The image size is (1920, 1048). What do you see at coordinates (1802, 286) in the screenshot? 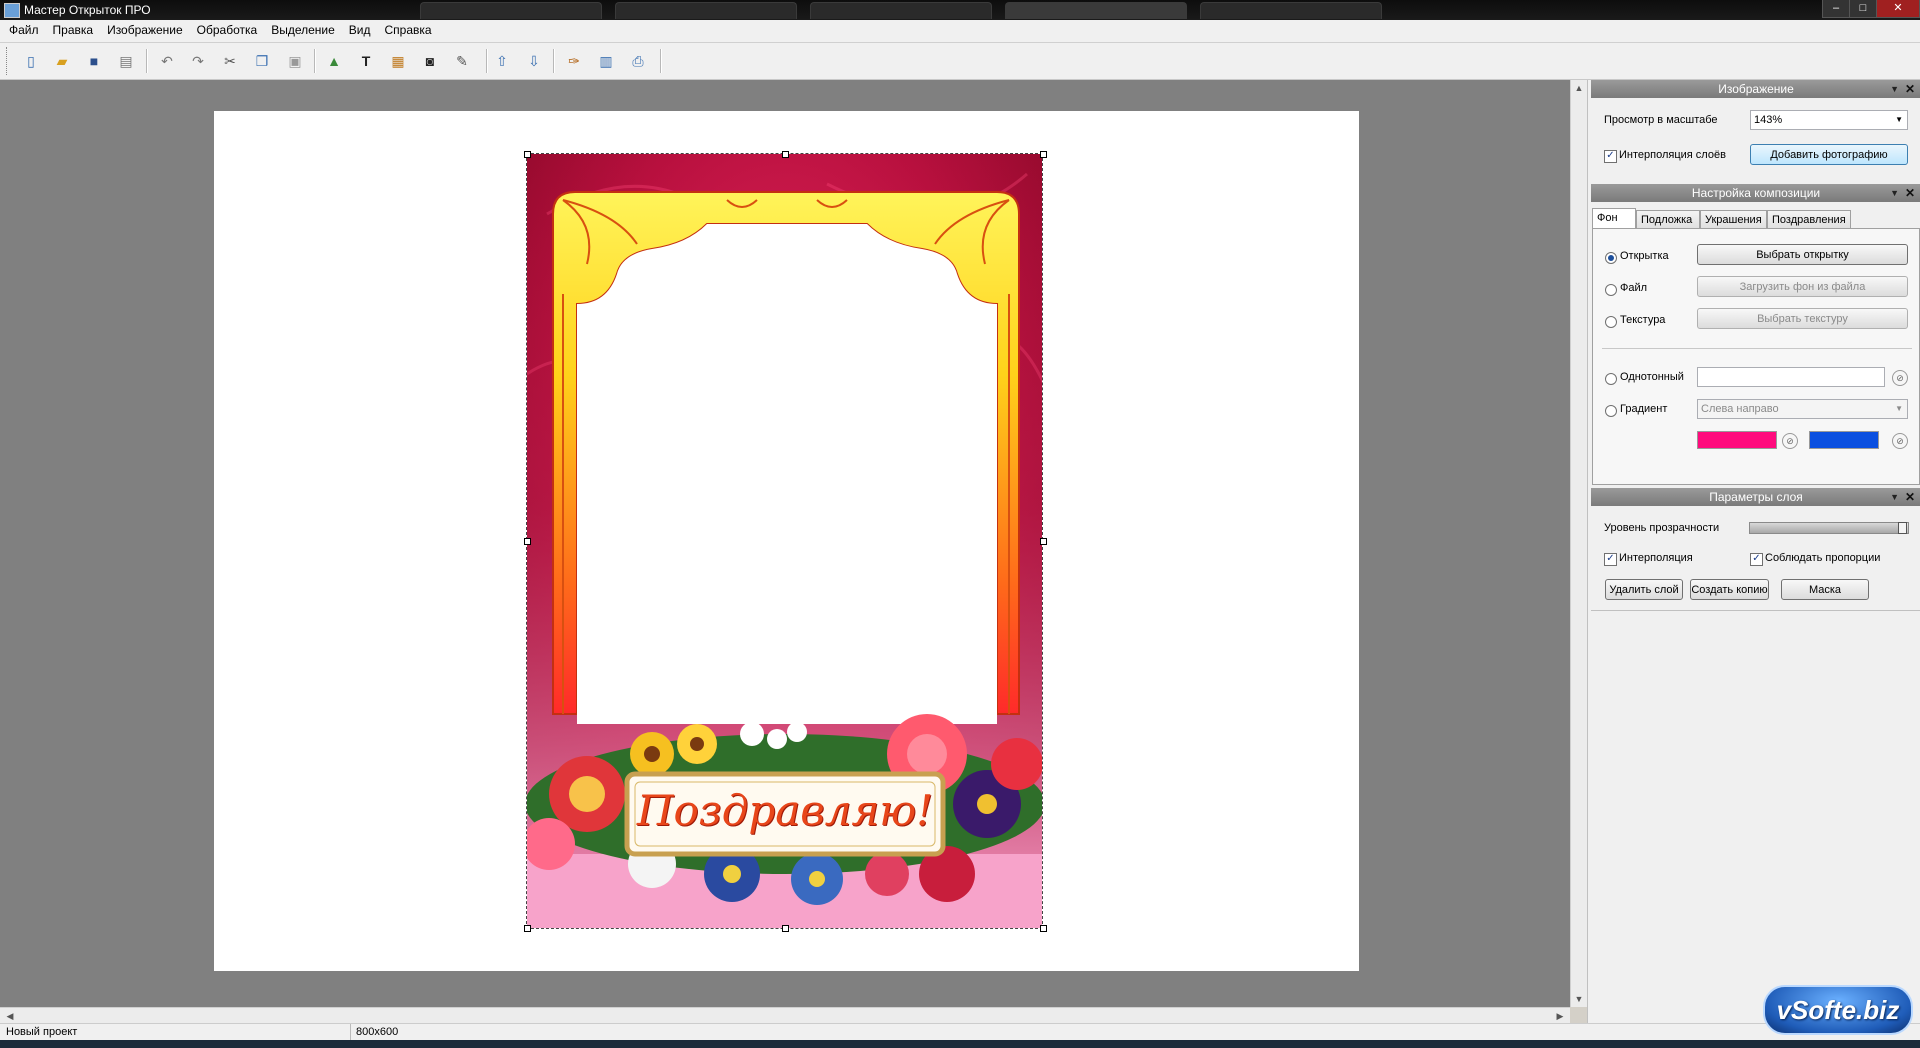
I see `load-background-button: Загрузить фон из файла` at bounding box center [1802, 286].